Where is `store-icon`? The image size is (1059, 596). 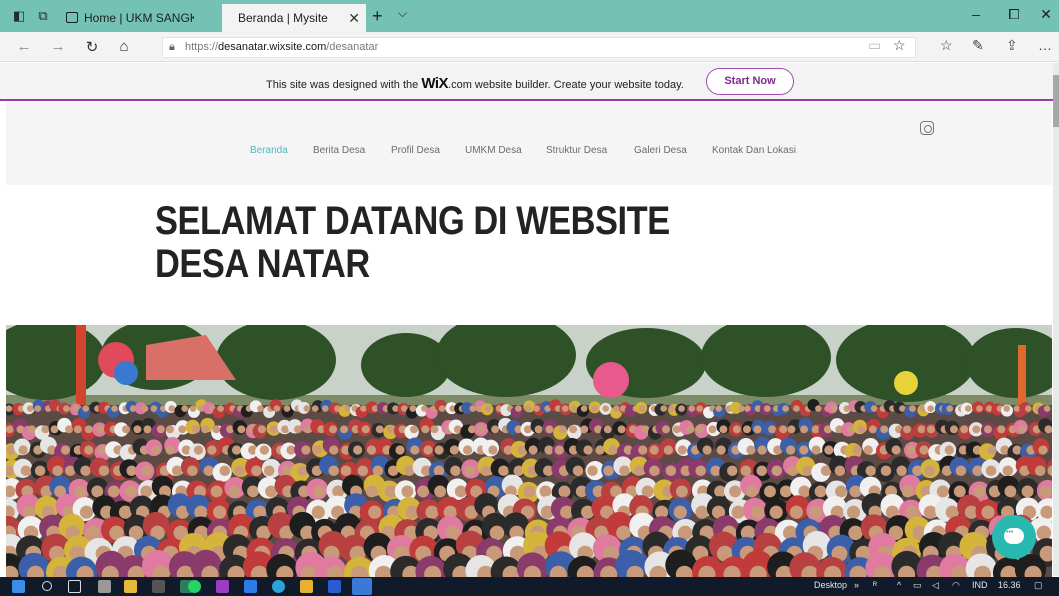
store-icon is located at coordinates (158, 586).